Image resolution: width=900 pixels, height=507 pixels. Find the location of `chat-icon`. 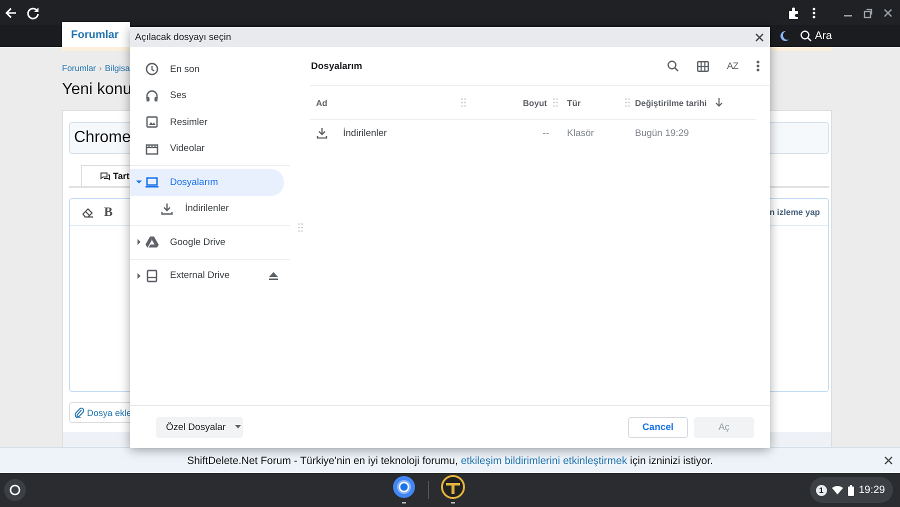

chat-icon is located at coordinates (105, 176).